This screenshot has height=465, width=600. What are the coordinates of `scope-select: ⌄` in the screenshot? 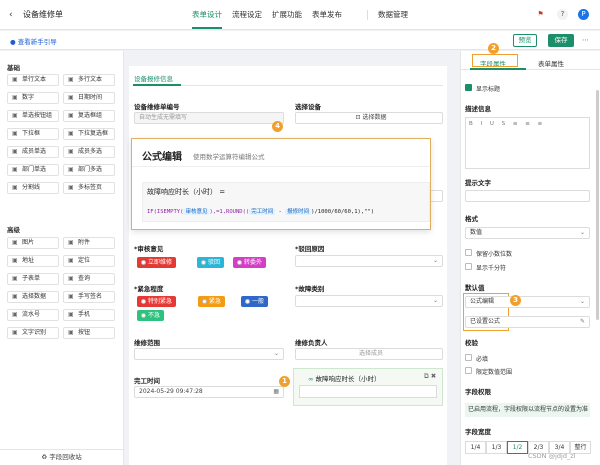 It's located at (209, 354).